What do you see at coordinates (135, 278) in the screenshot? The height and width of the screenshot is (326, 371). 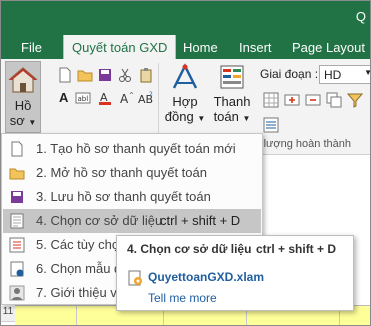 I see `addin-file-icon` at bounding box center [135, 278].